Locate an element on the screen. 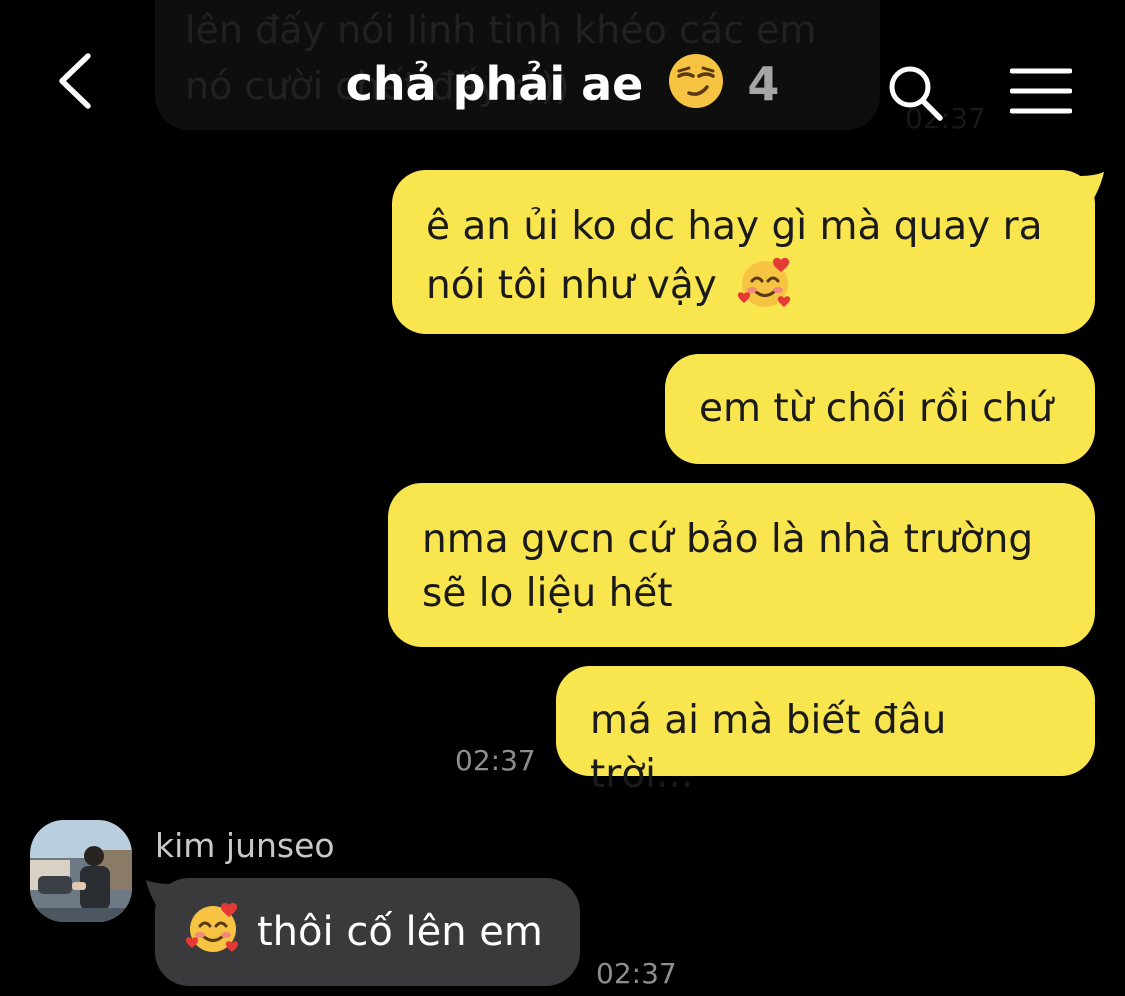 The width and height of the screenshot is (1125, 996). outgoing-message-2-text: em từ chối rồi chứ is located at coordinates (876, 408).